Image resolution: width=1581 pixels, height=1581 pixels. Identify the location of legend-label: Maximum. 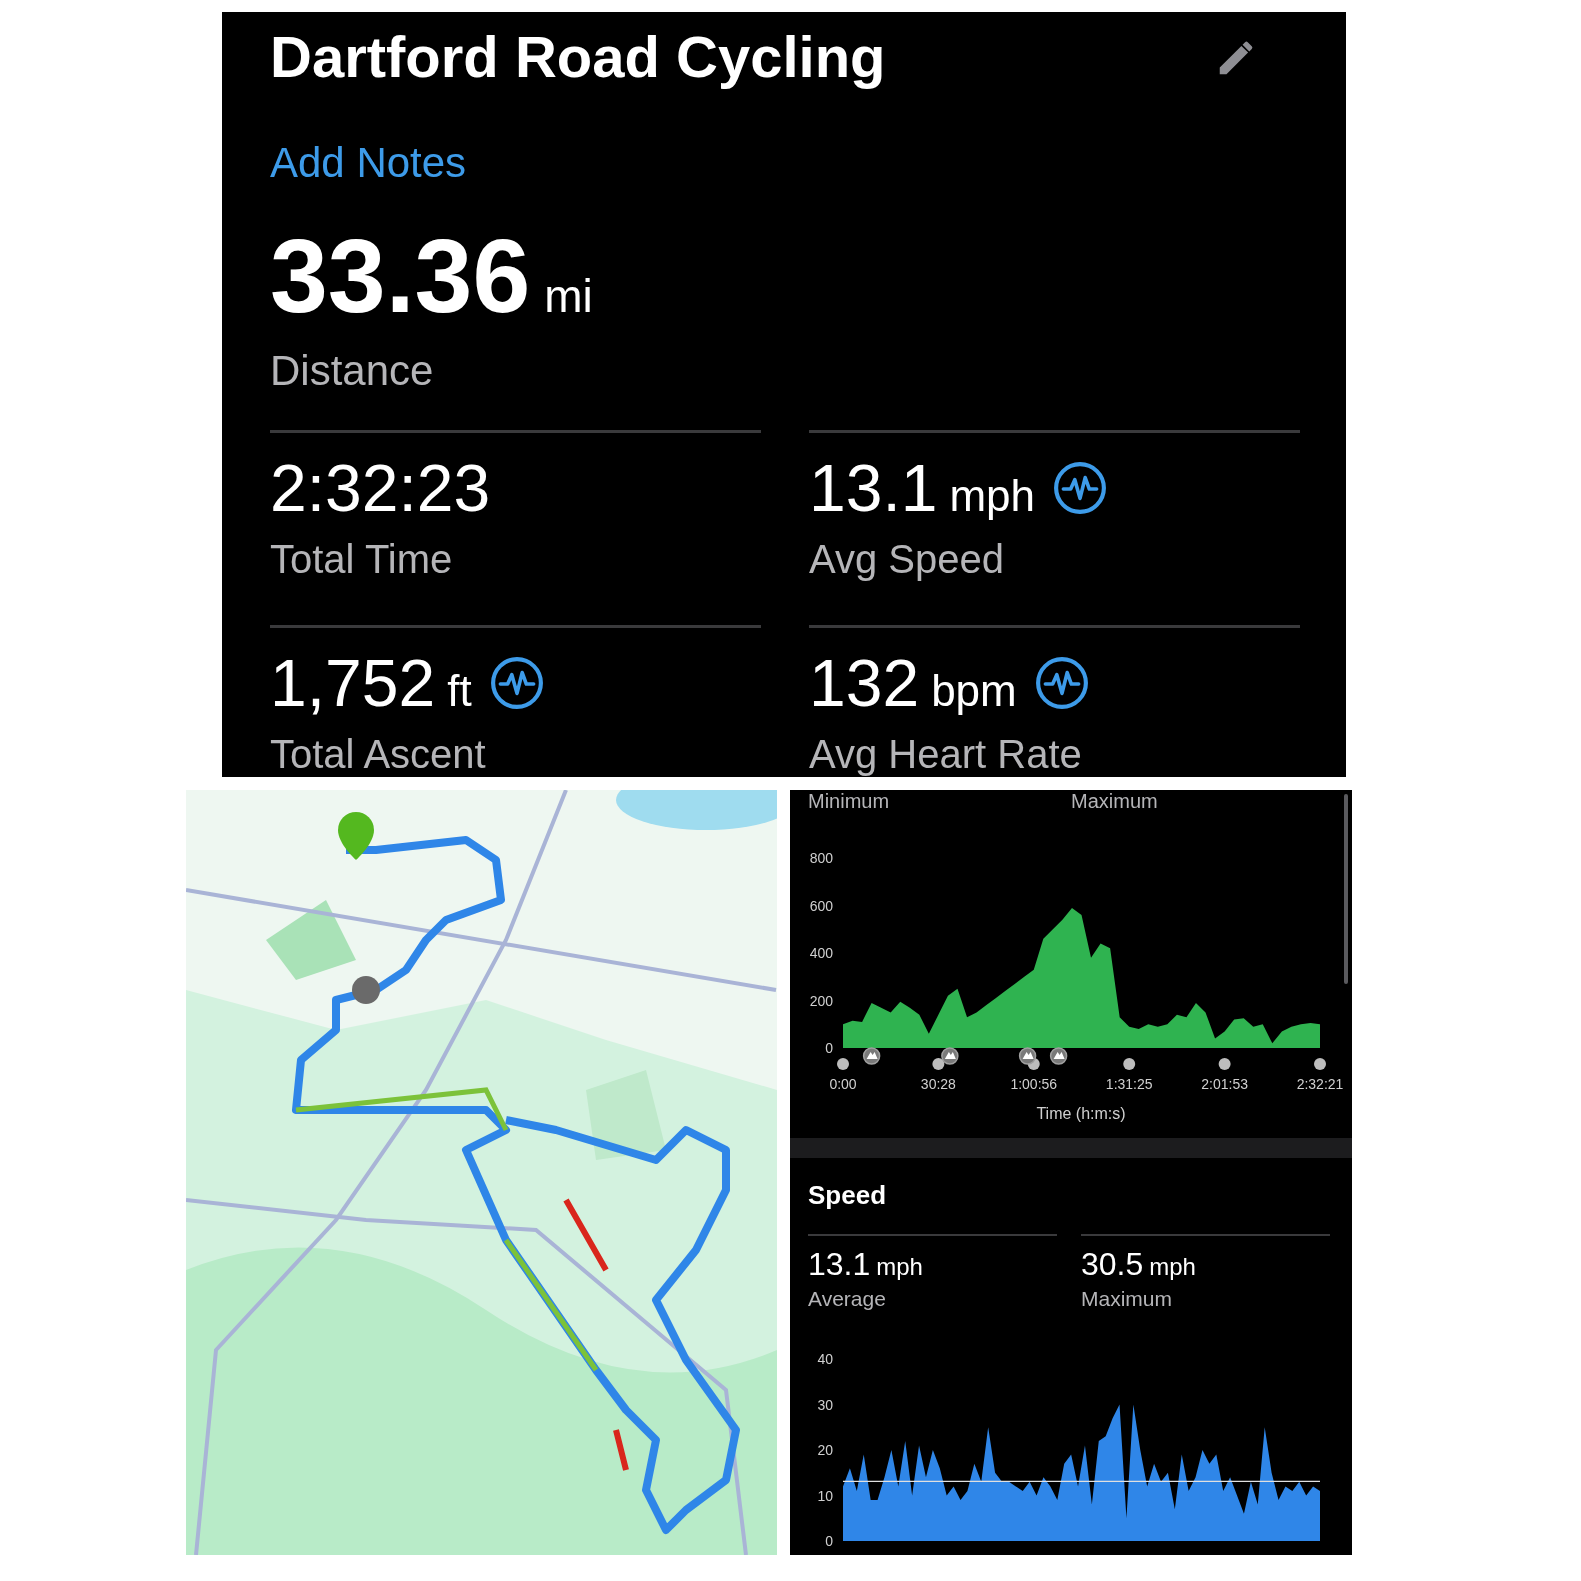
(1115, 802).